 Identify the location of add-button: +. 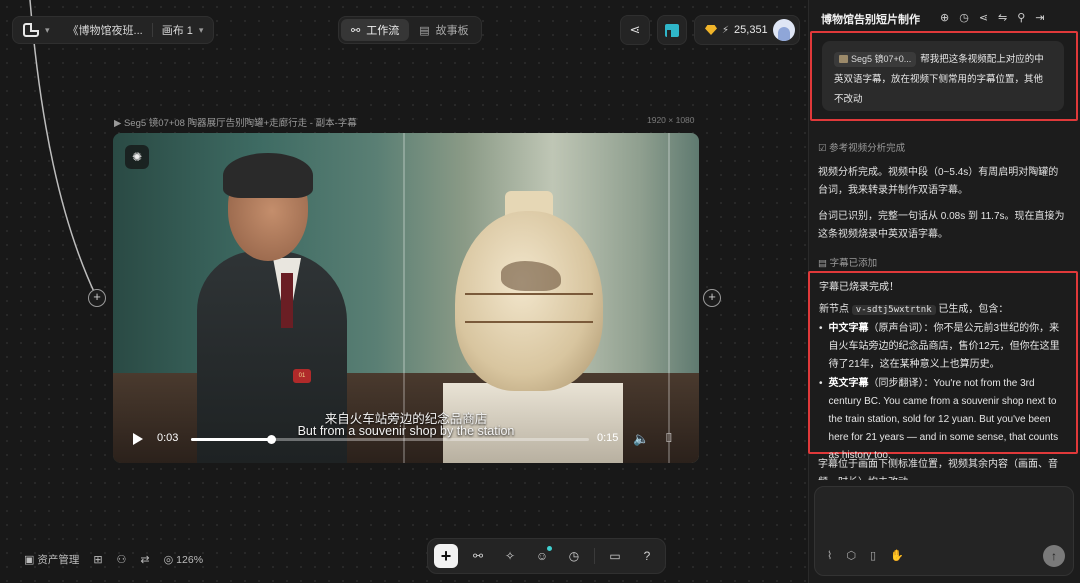
(446, 556).